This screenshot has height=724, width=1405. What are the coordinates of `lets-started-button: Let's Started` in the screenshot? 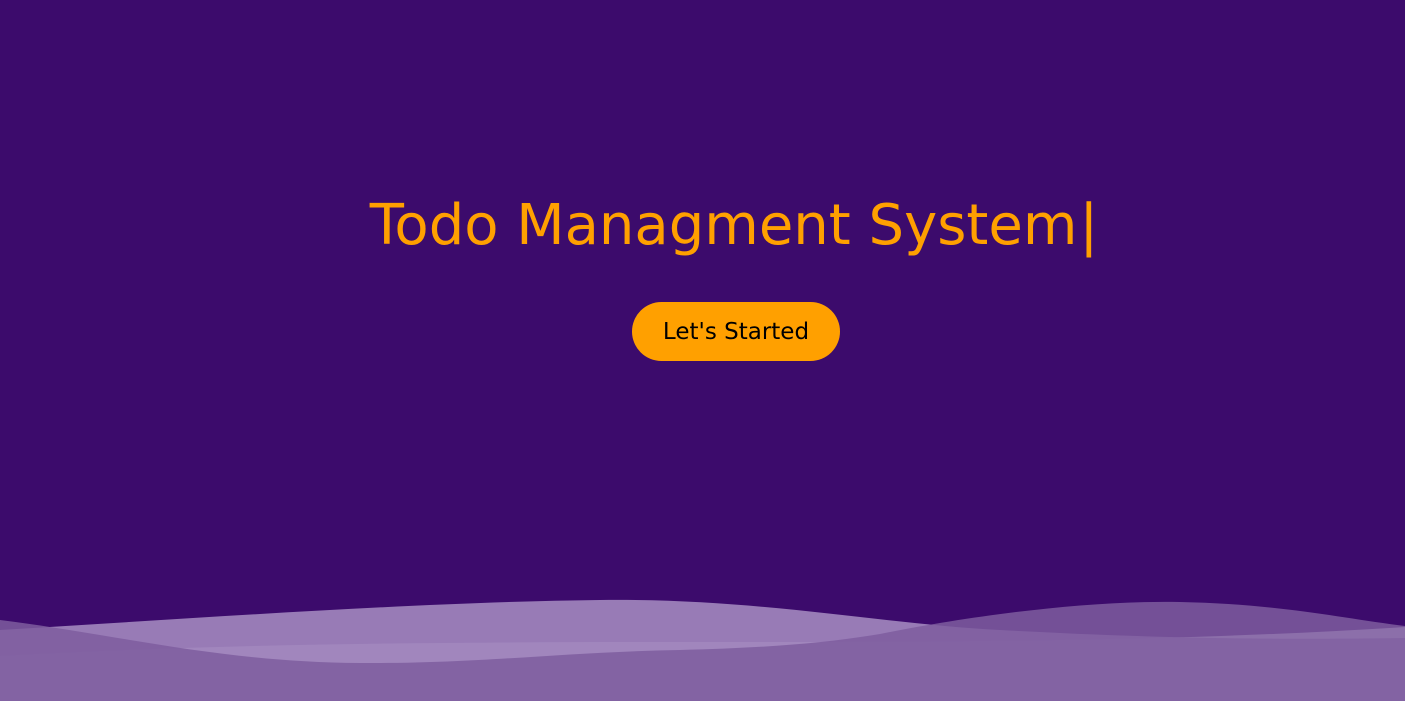 It's located at (736, 331).